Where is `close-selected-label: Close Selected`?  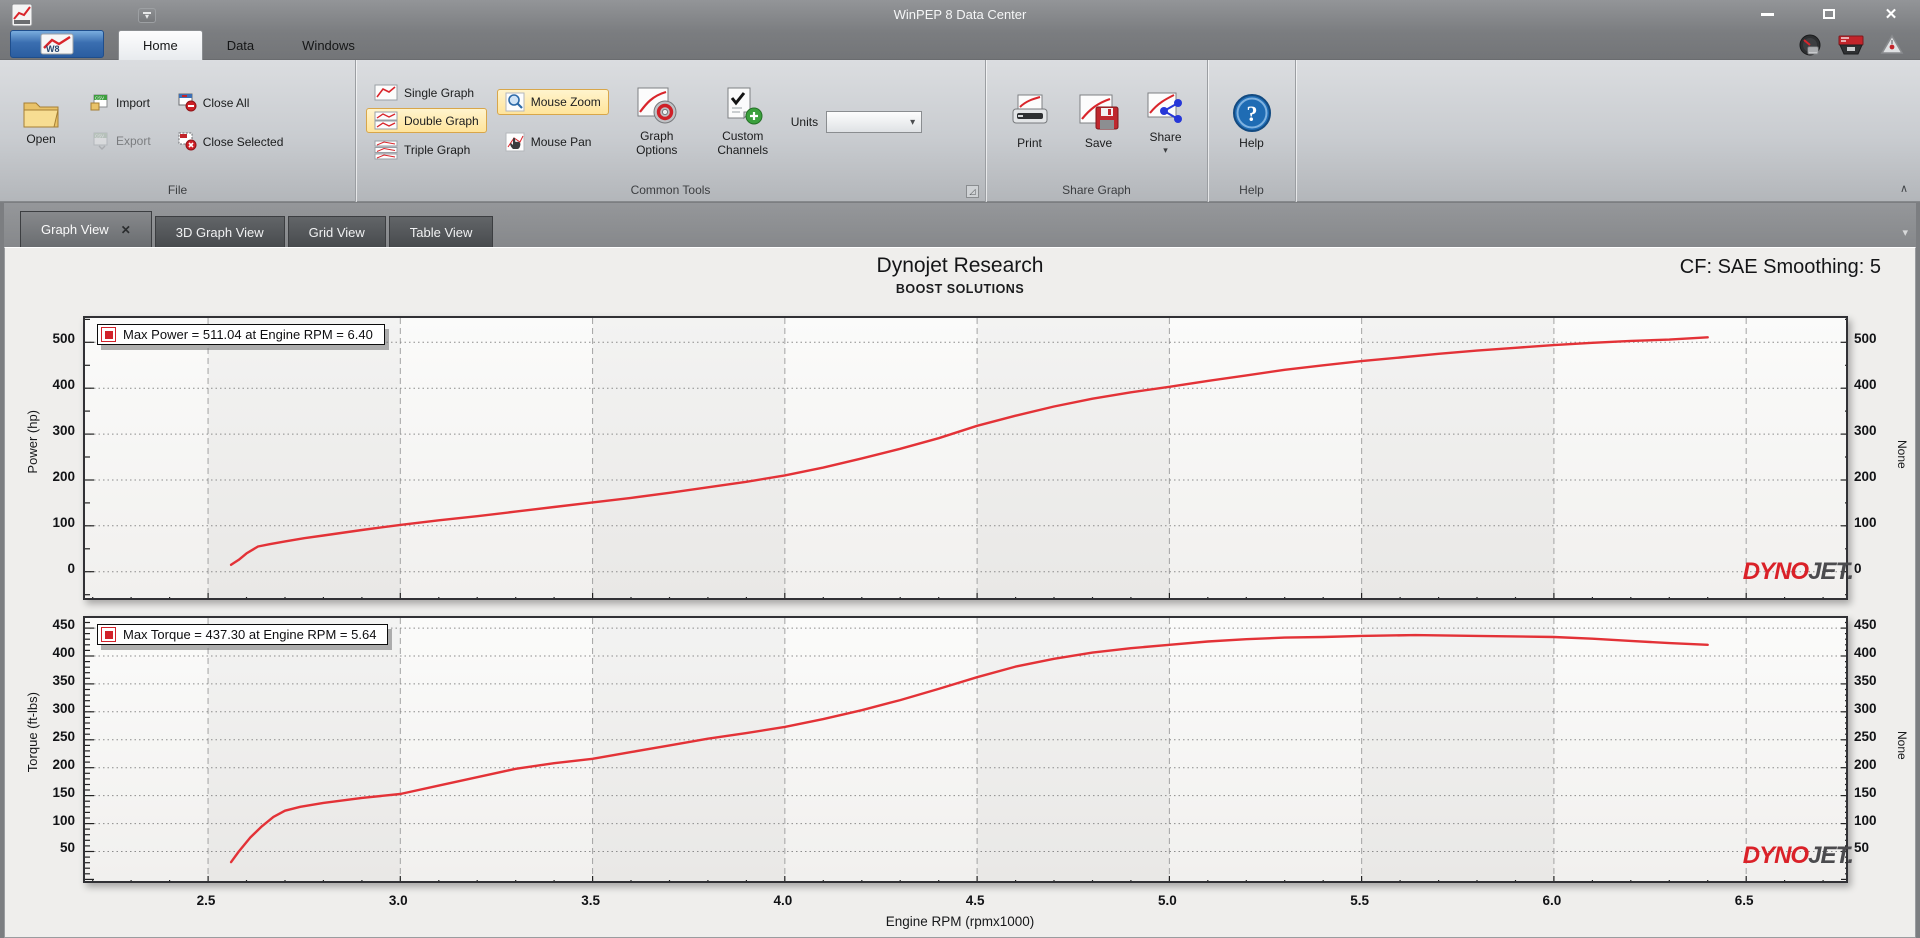 close-selected-label: Close Selected is located at coordinates (243, 141).